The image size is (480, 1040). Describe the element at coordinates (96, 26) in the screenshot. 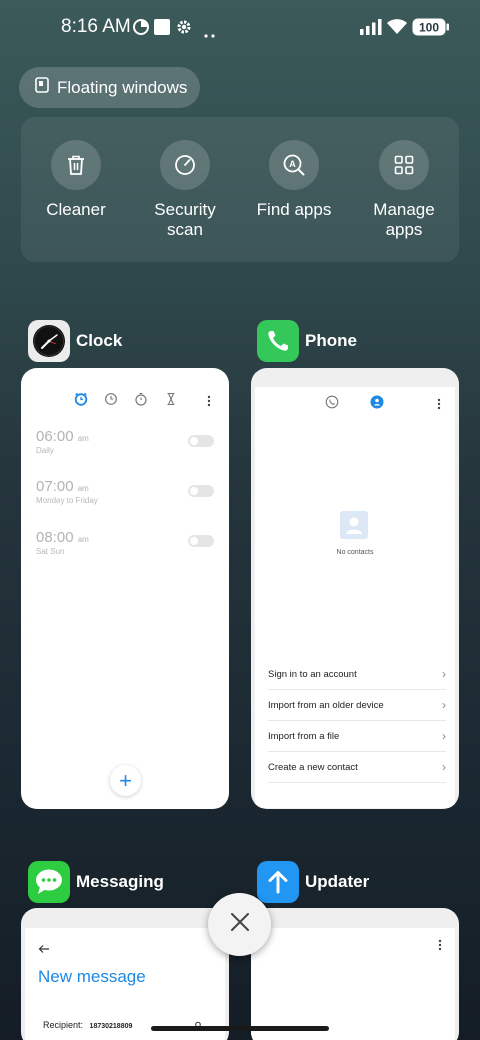

I see `status-time: 8:16 AM` at that location.